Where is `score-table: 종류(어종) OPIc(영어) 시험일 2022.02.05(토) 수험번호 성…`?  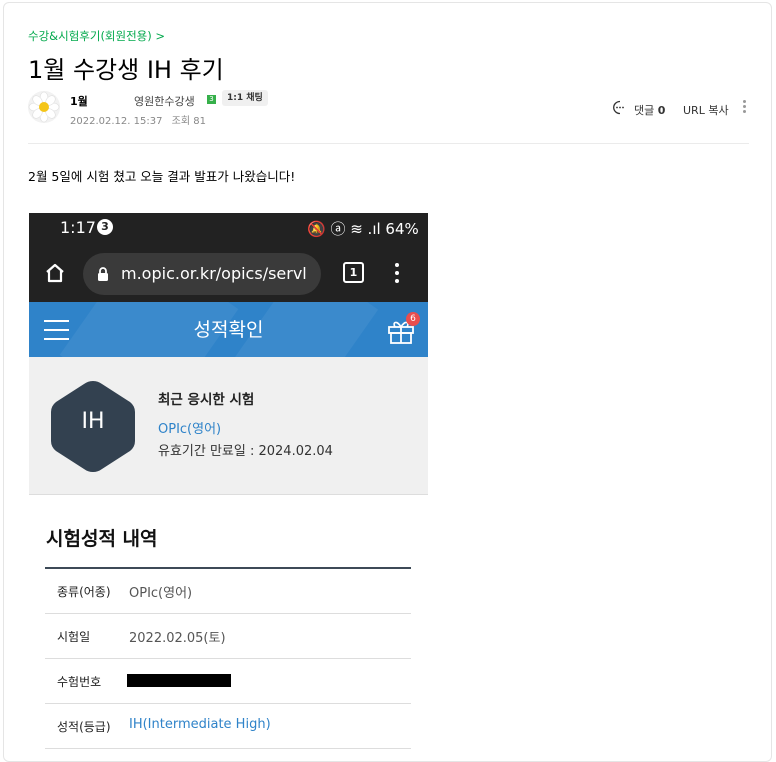 score-table: 종류(어종) OPIc(영어) 시험일 2022.02.05(토) 수험번호 성… is located at coordinates (228, 658).